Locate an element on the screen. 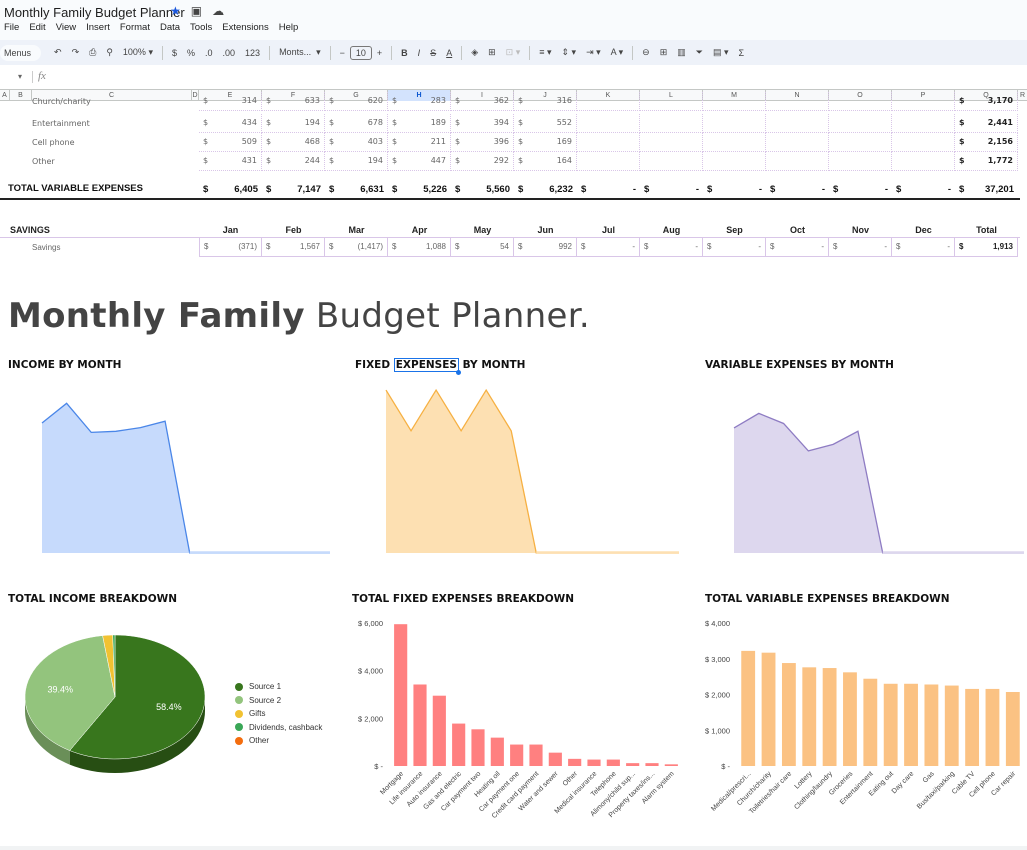 The image size is (1027, 850). total-cell: $1,772 is located at coordinates (986, 161).